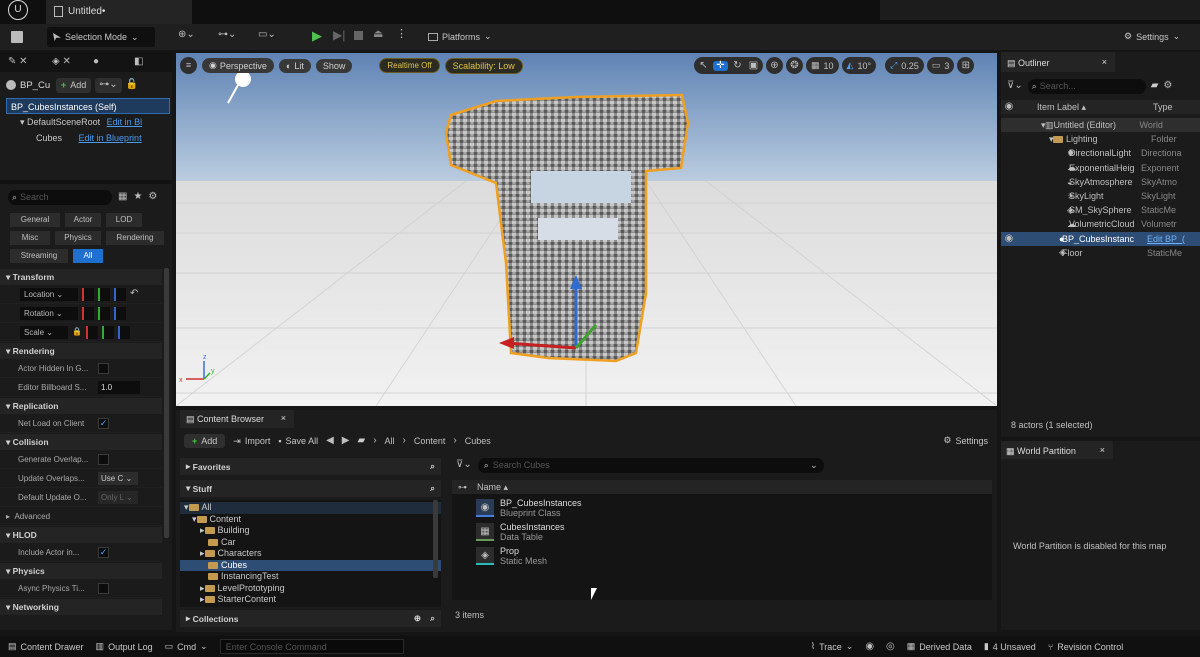 This screenshot has height=657, width=1200. Describe the element at coordinates (310, 589) in the screenshot. I see `folder-levelprototyping: ▸ LevelPrototyping` at that location.